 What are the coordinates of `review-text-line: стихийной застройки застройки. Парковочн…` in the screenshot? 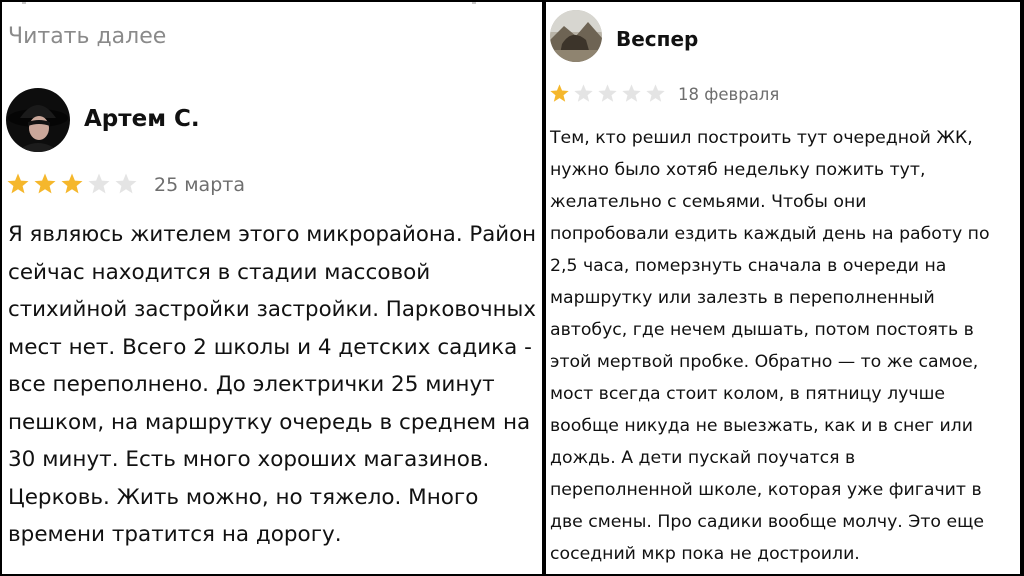 It's located at (272, 309).